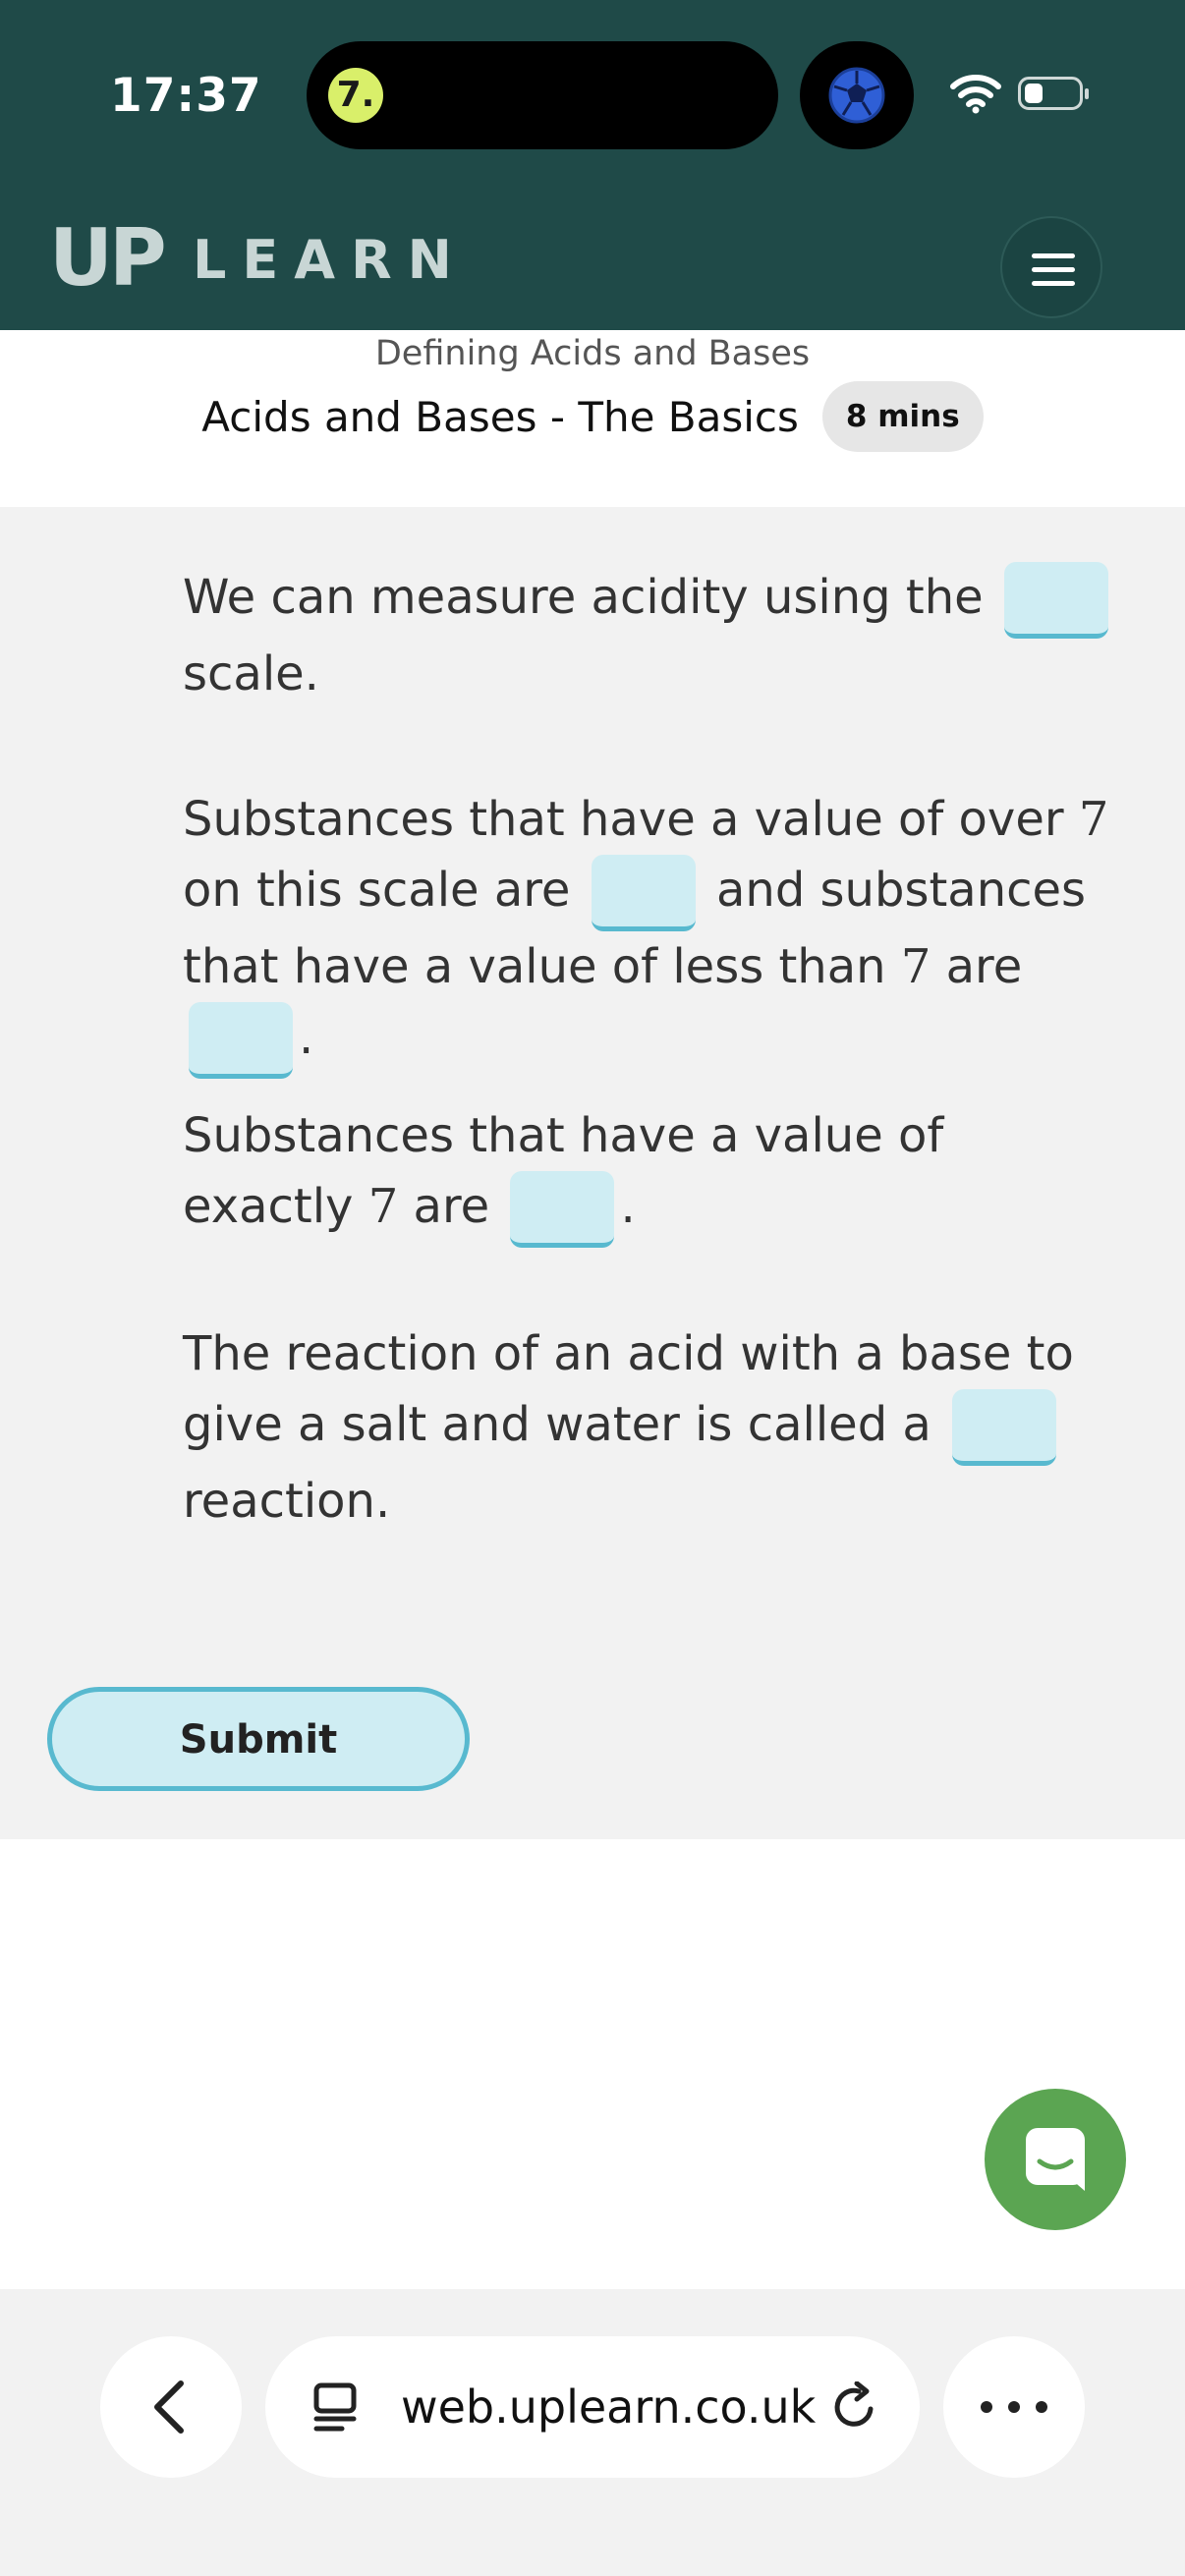 This screenshot has width=1185, height=2576. Describe the element at coordinates (1053, 255) in the screenshot. I see `hamburger-icon` at that location.